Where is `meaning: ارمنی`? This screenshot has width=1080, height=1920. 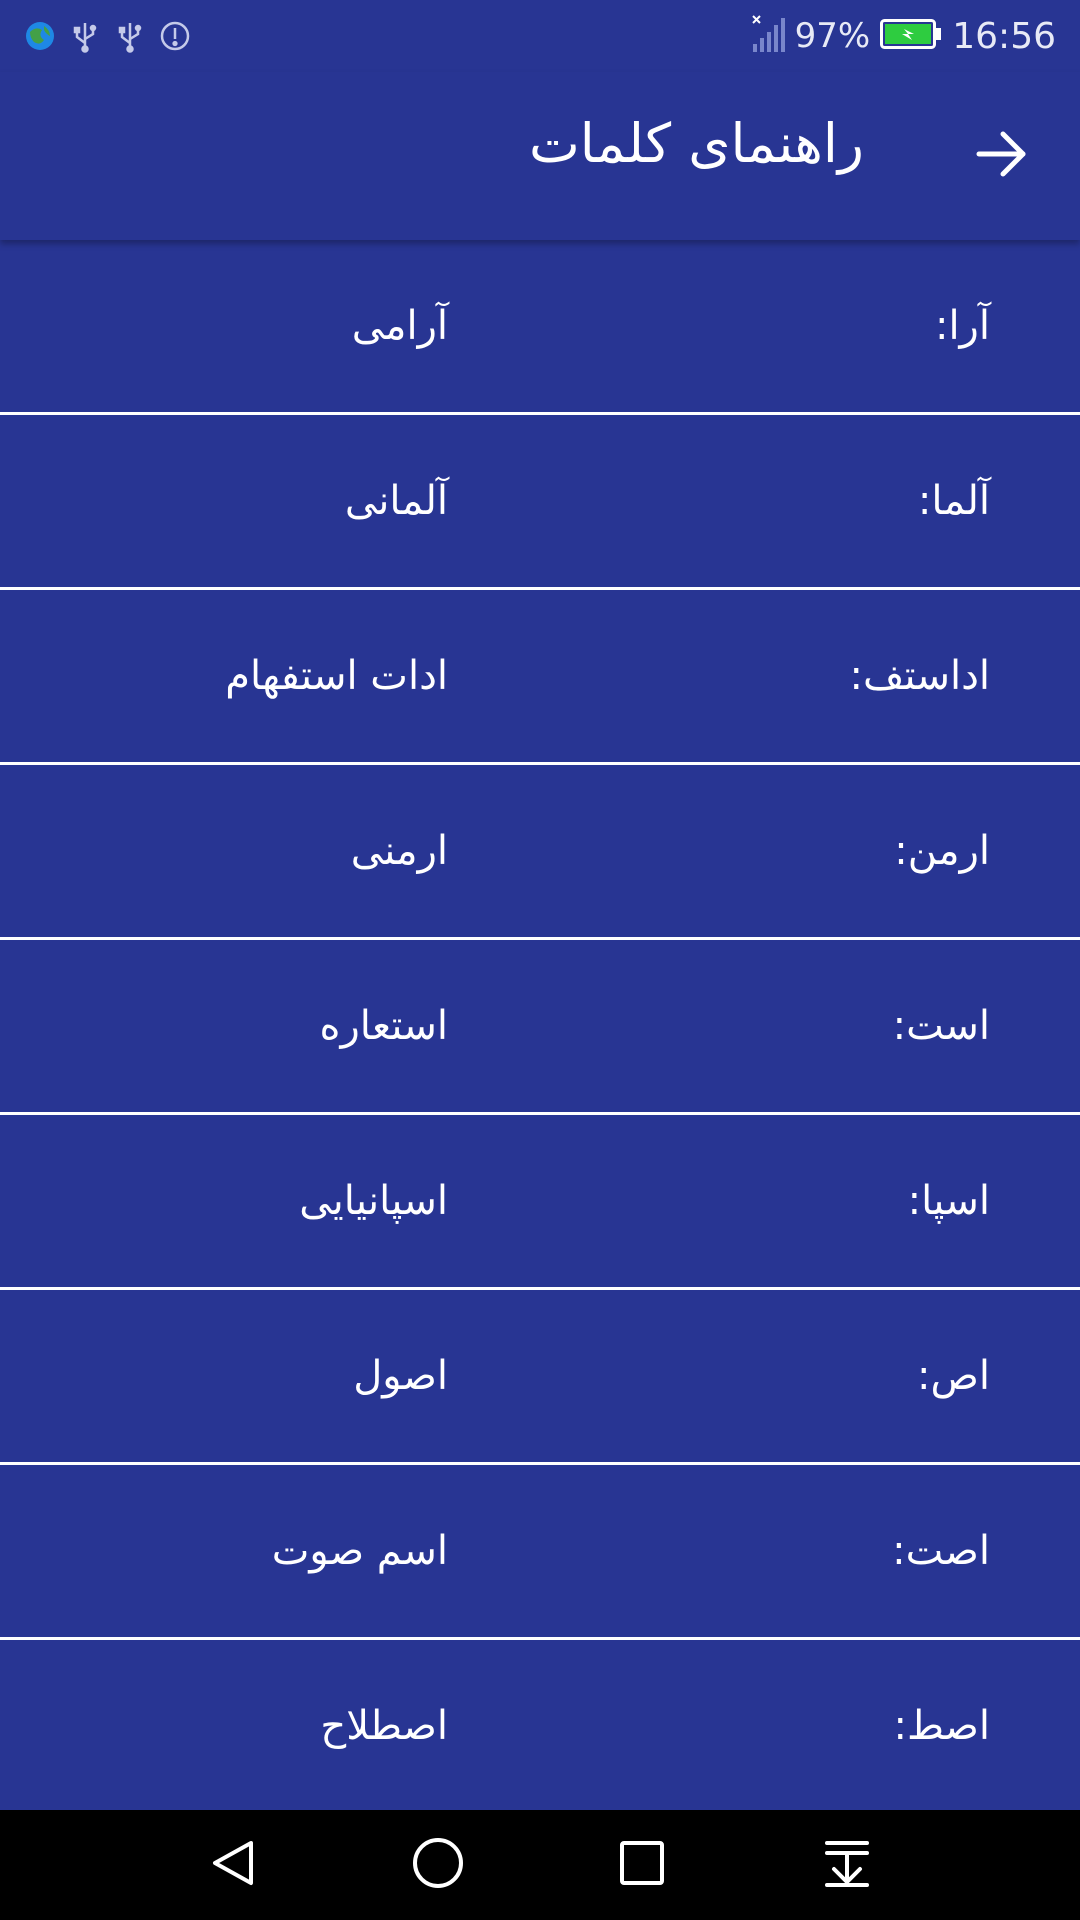
meaning: ارمنی is located at coordinates (399, 851).